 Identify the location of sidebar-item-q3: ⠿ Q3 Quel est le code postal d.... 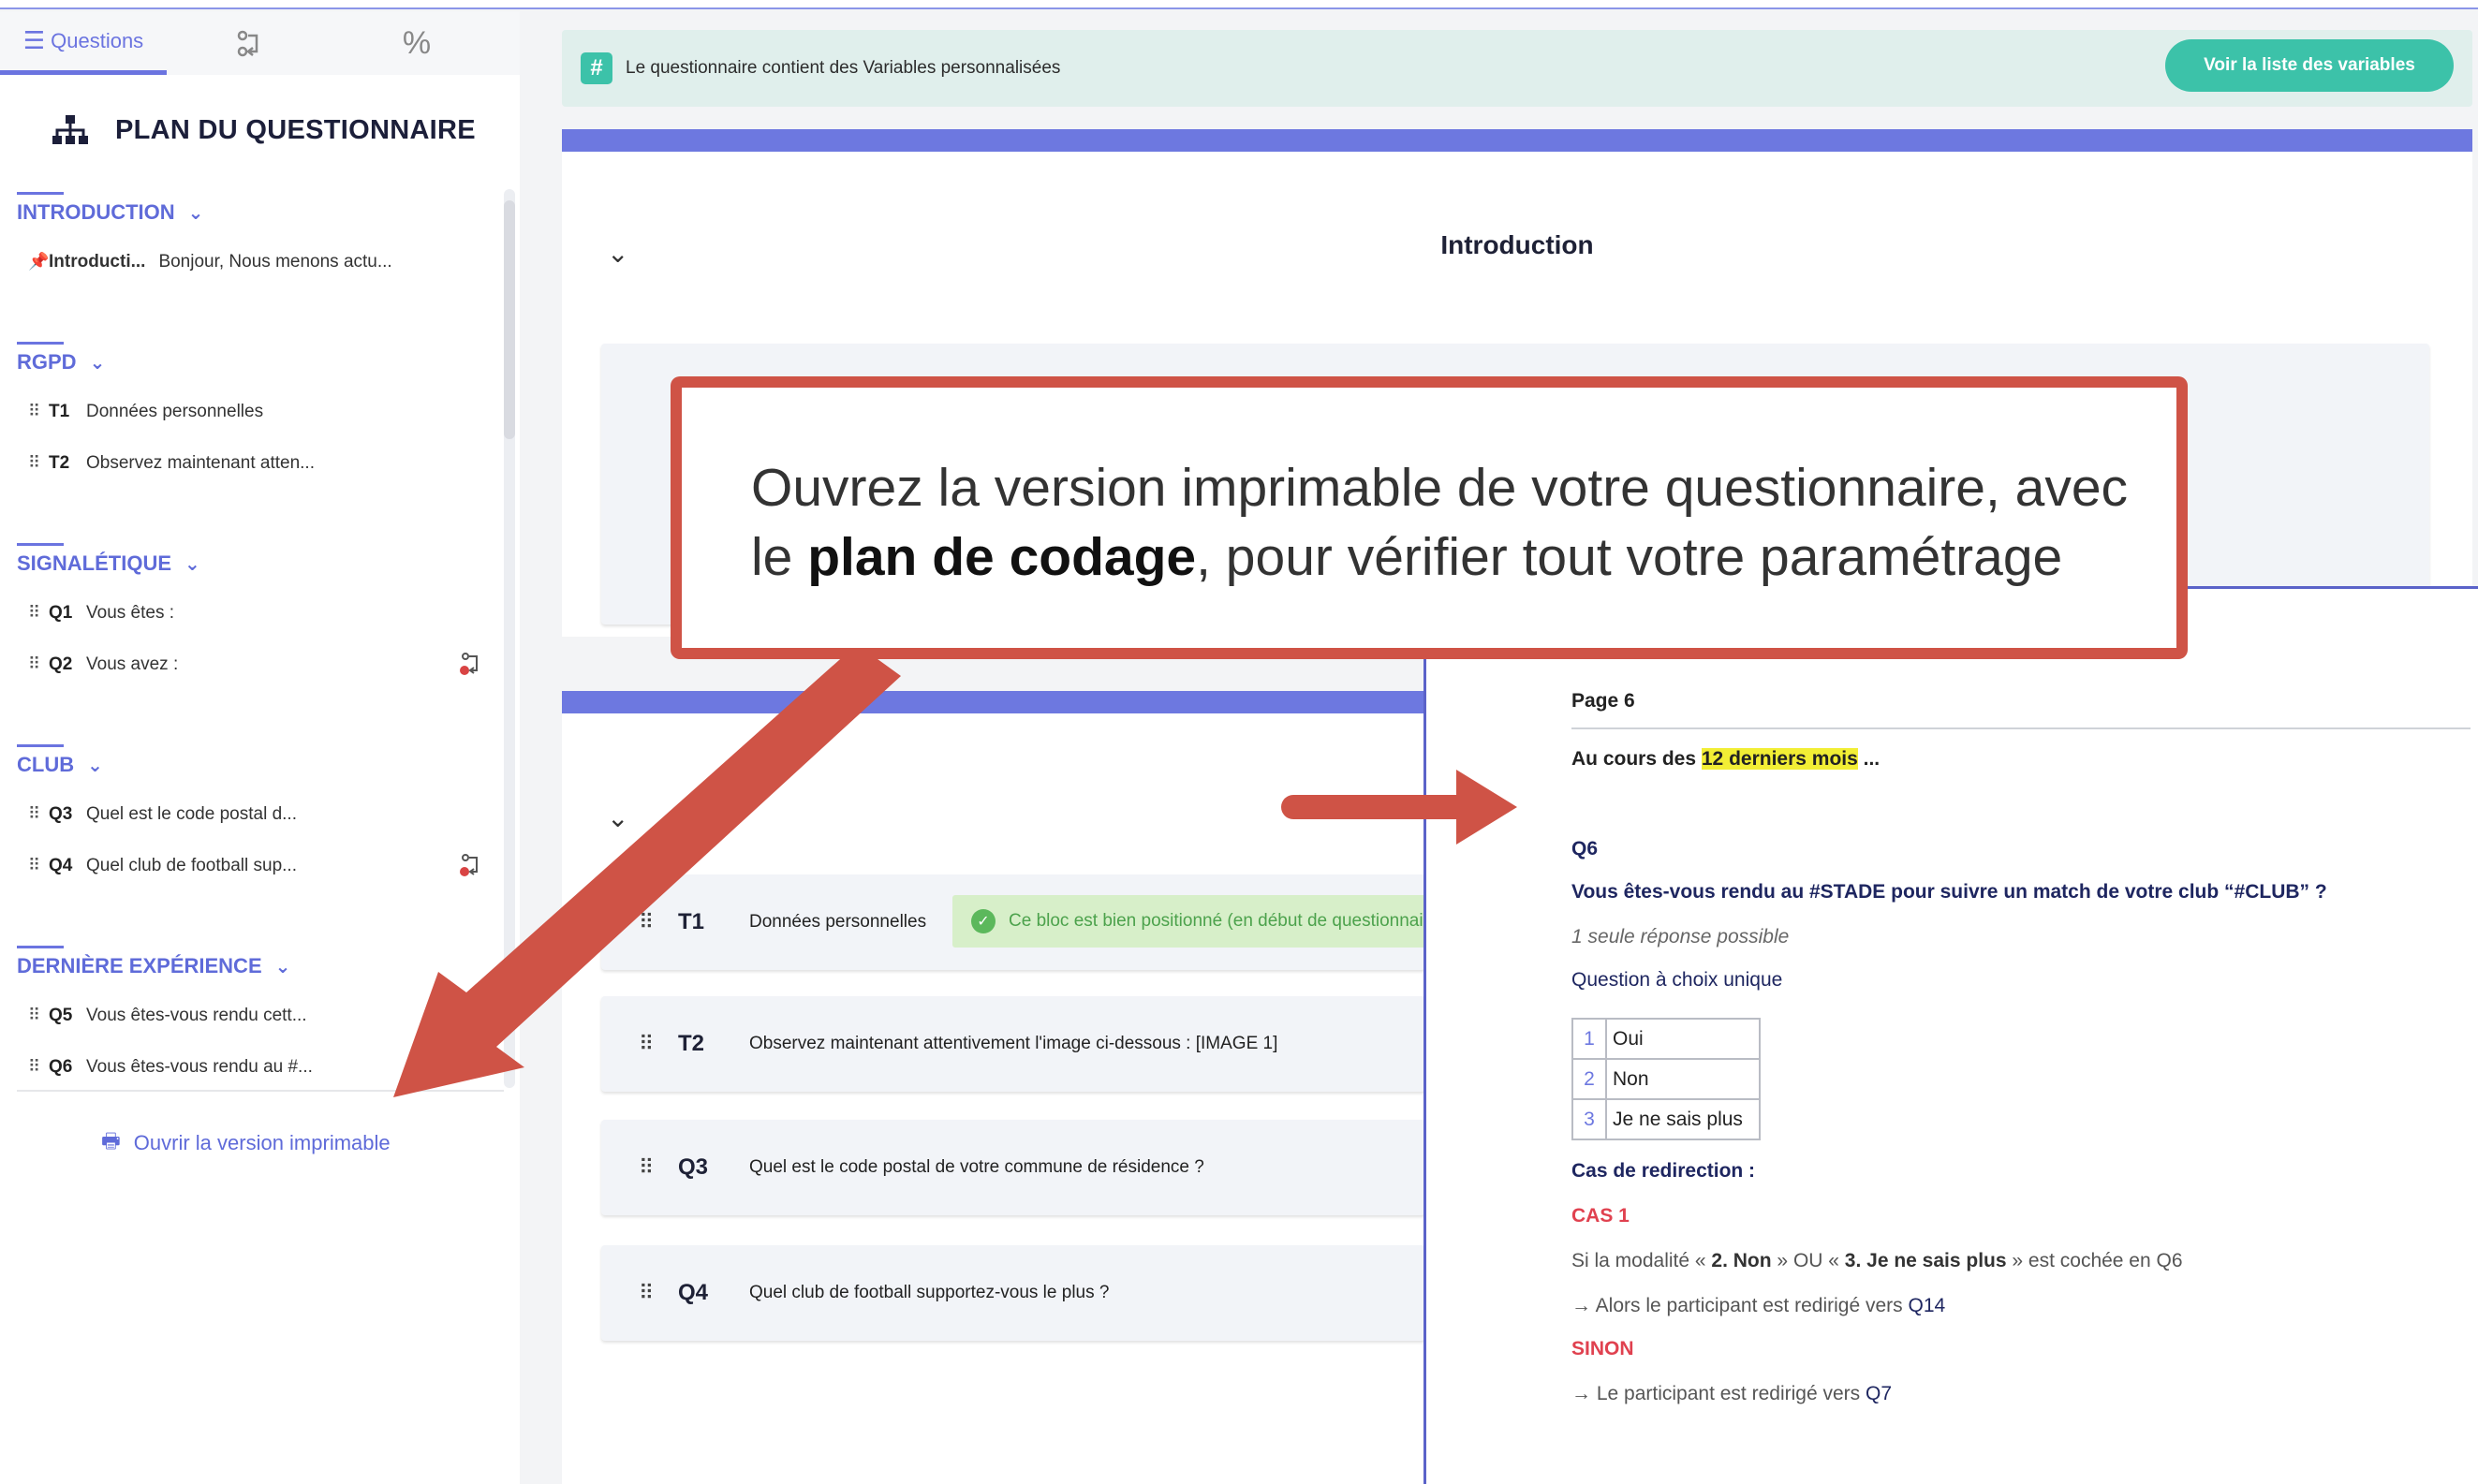
(251, 814).